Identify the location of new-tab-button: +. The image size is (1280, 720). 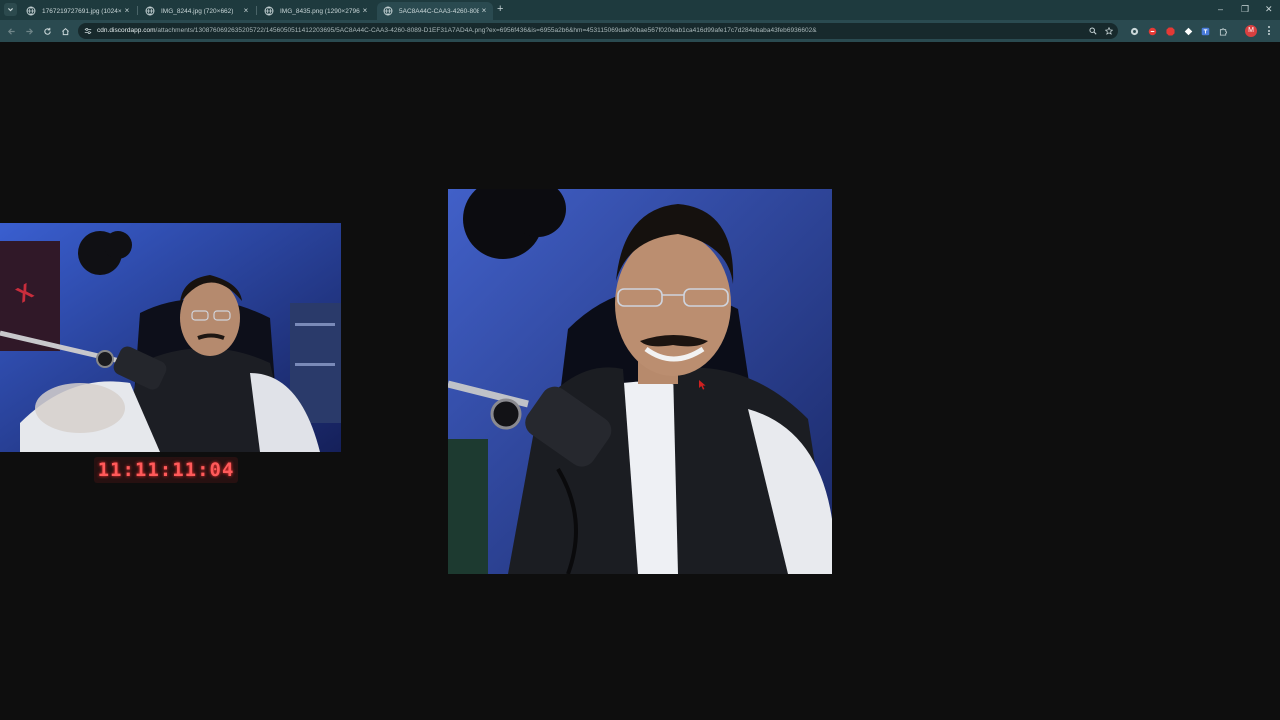
(500, 9).